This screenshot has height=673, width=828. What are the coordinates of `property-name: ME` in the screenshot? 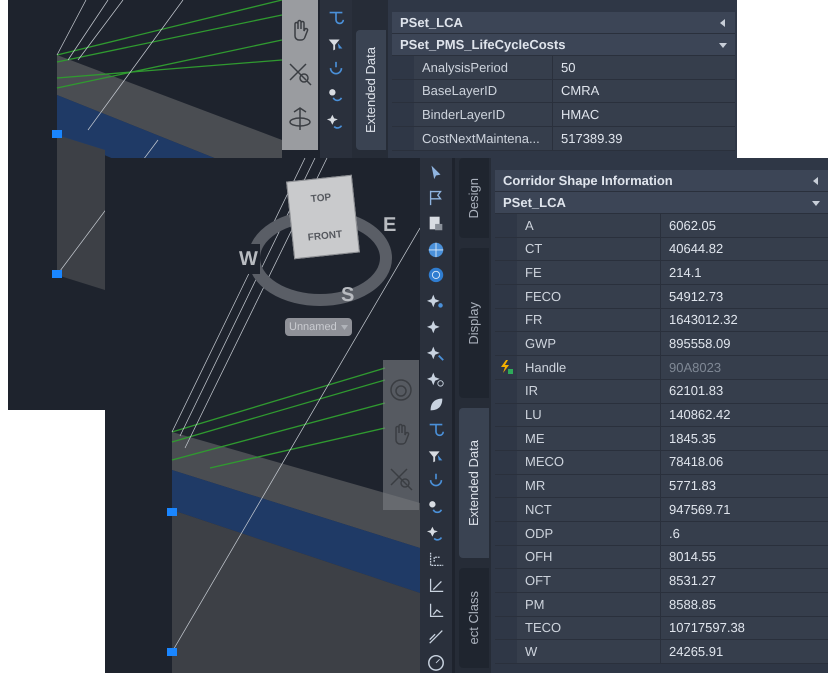 It's located at (589, 438).